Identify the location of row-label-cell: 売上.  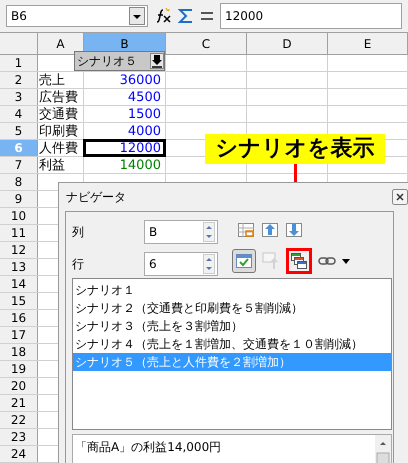
(51, 80).